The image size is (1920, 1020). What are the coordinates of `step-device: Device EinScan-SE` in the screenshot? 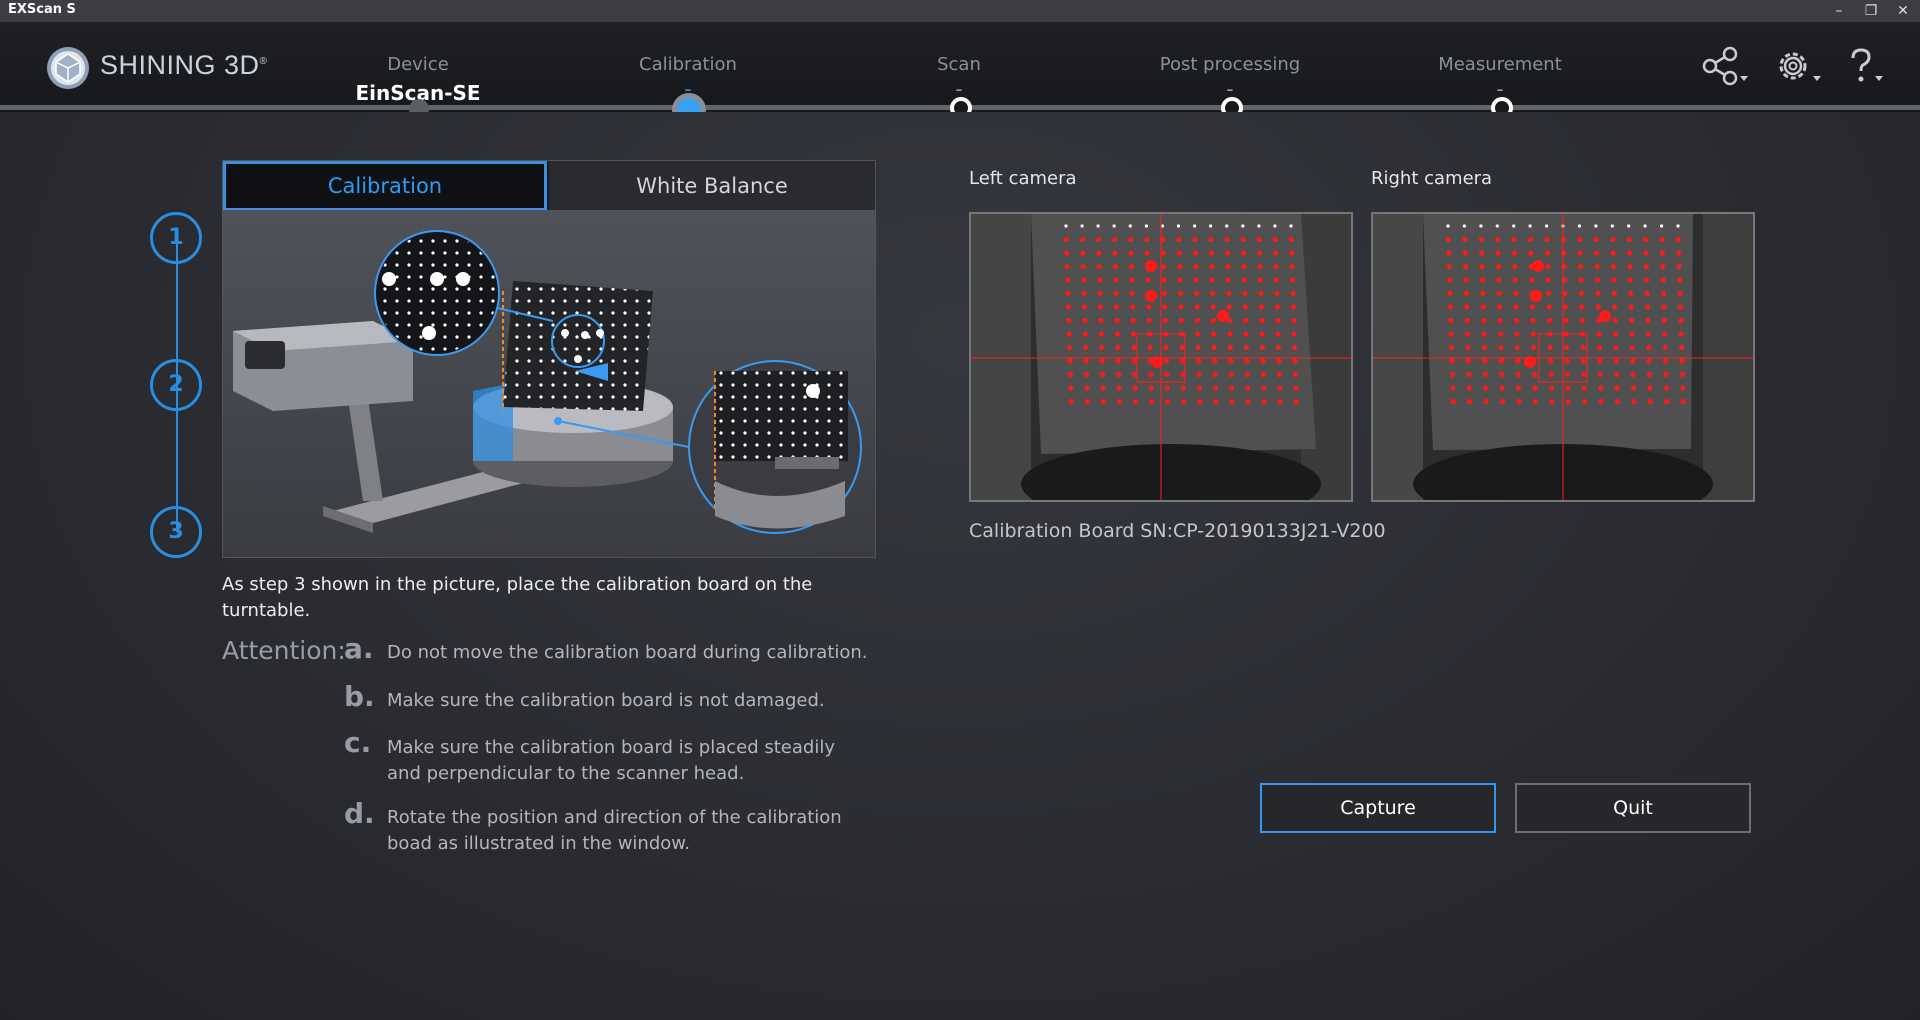 It's located at (418, 79).